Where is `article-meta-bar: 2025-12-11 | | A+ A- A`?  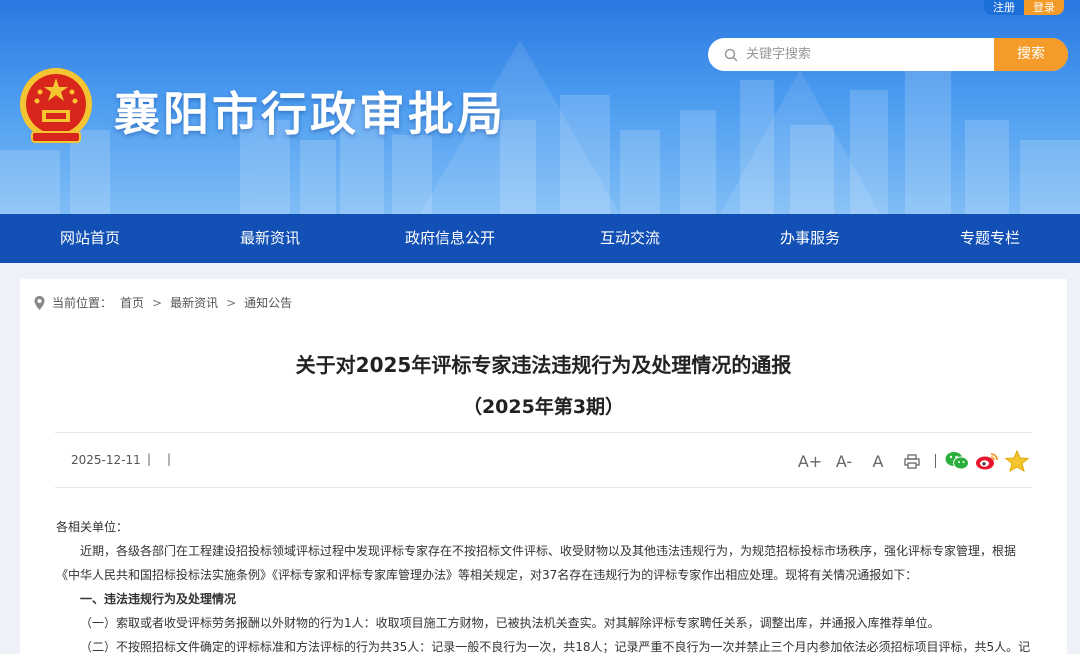 article-meta-bar: 2025-12-11 | | A+ A- A is located at coordinates (543, 460).